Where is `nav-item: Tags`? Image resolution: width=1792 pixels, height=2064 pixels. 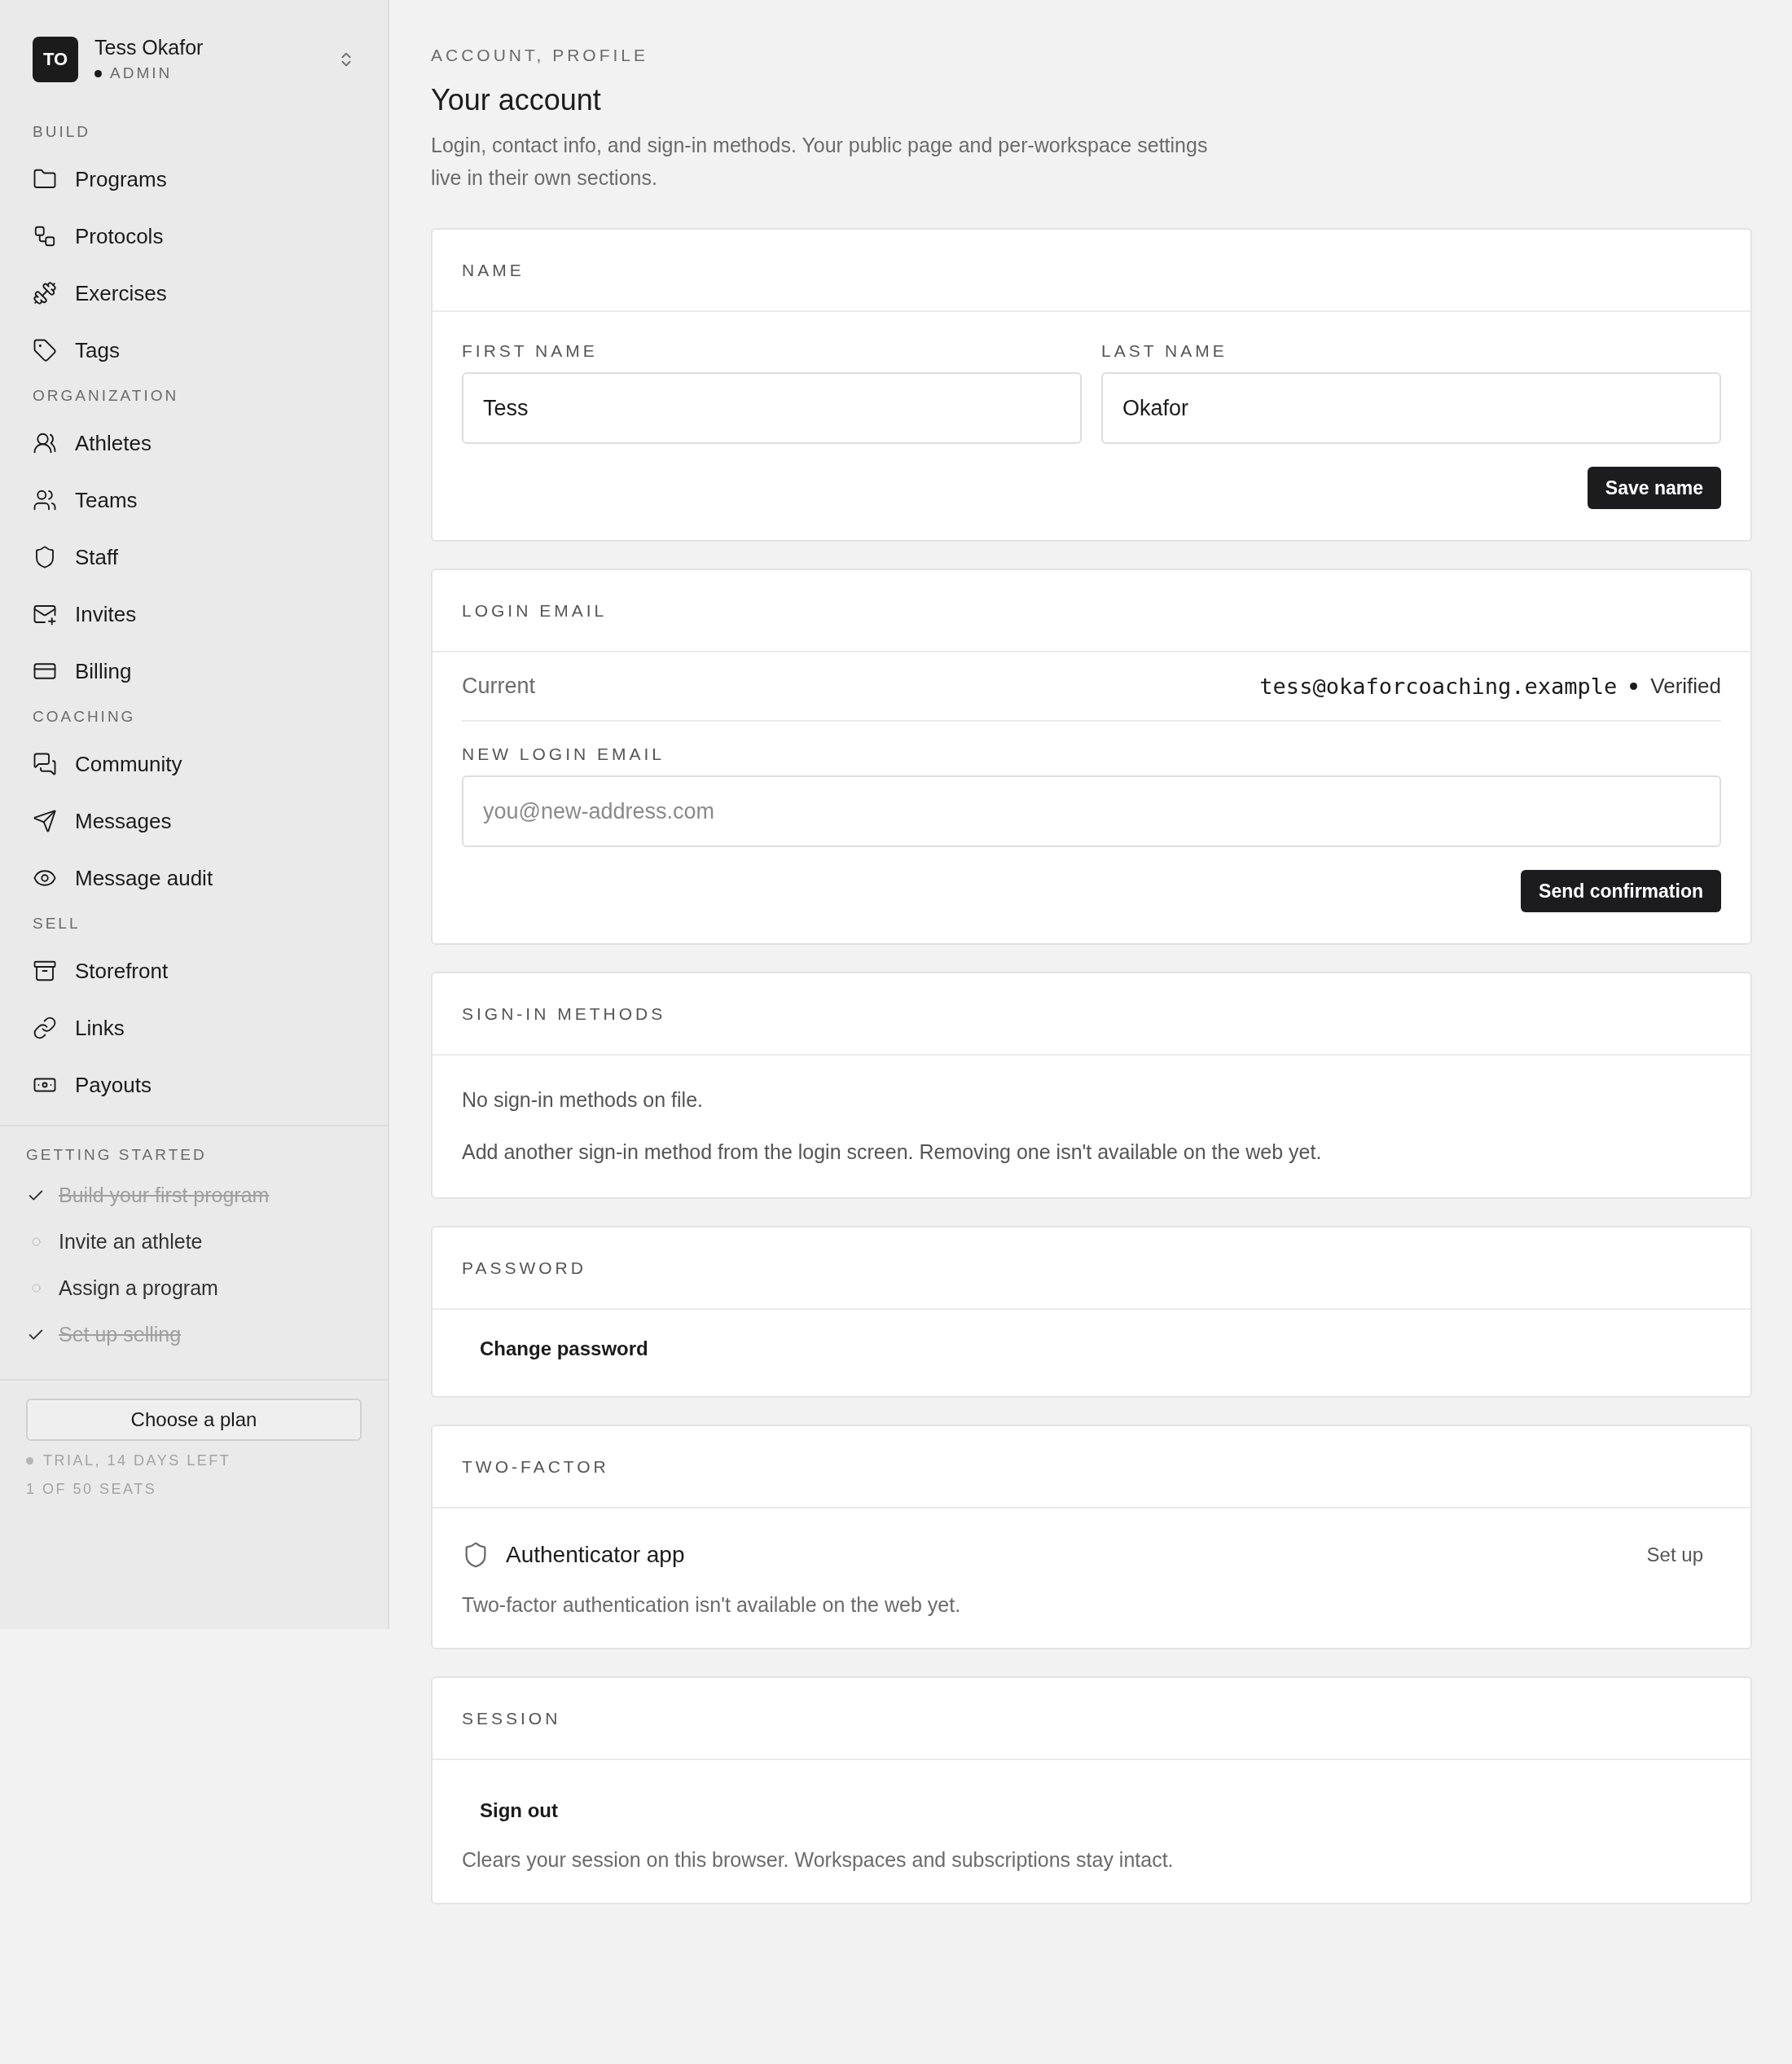 nav-item: Tags is located at coordinates (194, 350).